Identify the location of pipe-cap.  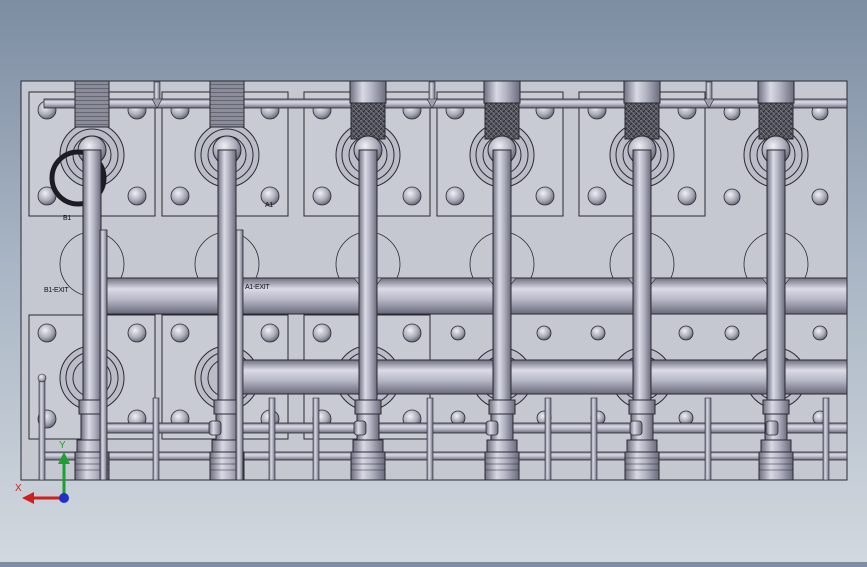
(42, 378).